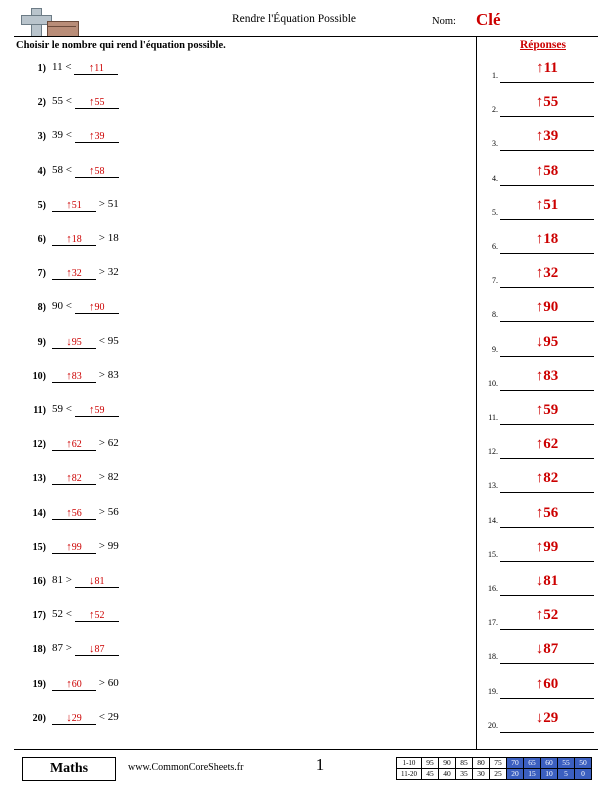 This screenshot has height=792, width=612. What do you see at coordinates (464, 774) in the screenshot?
I see `score-cell: 35` at bounding box center [464, 774].